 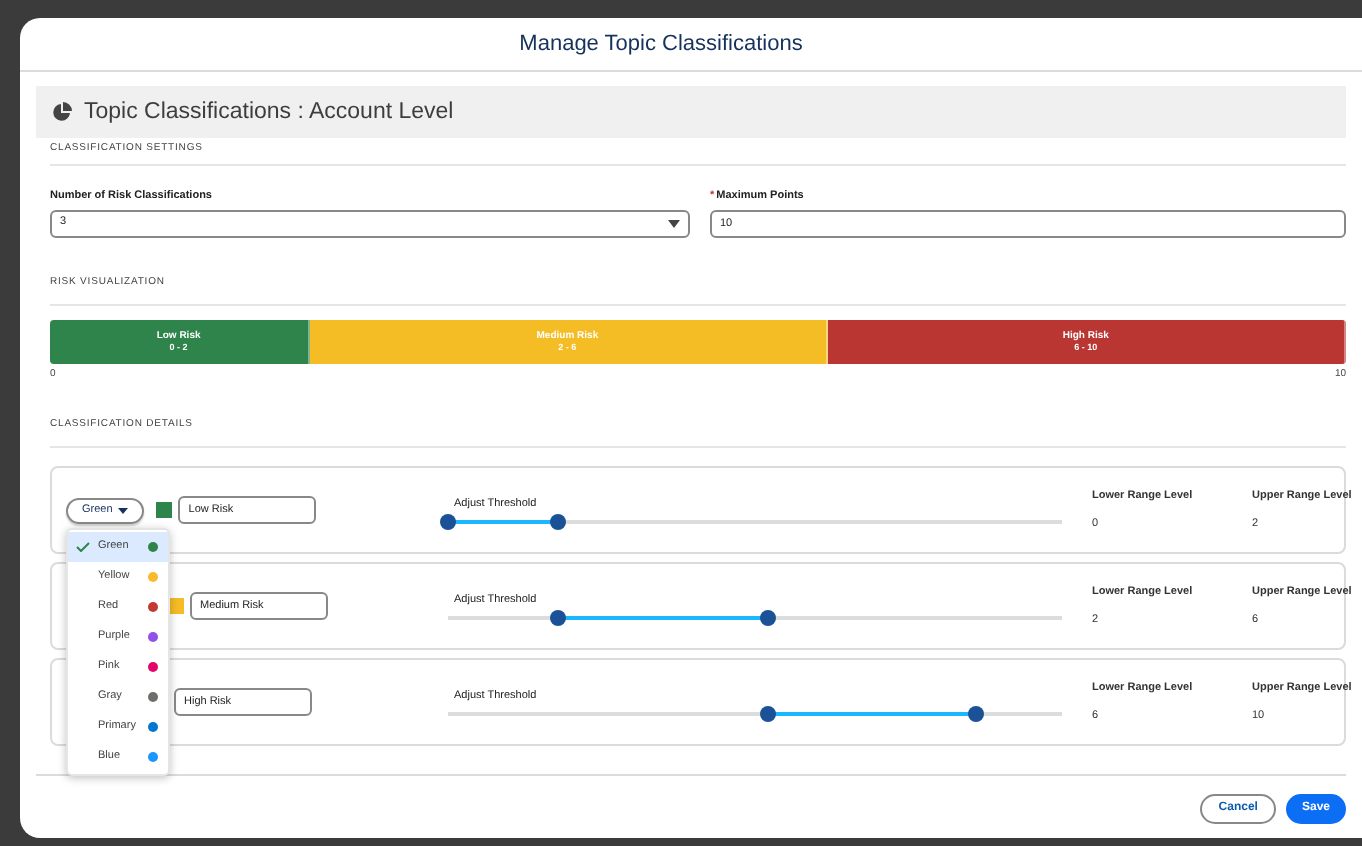 What do you see at coordinates (269, 112) in the screenshot?
I see `card-title: Topic Classifications : Account Level` at bounding box center [269, 112].